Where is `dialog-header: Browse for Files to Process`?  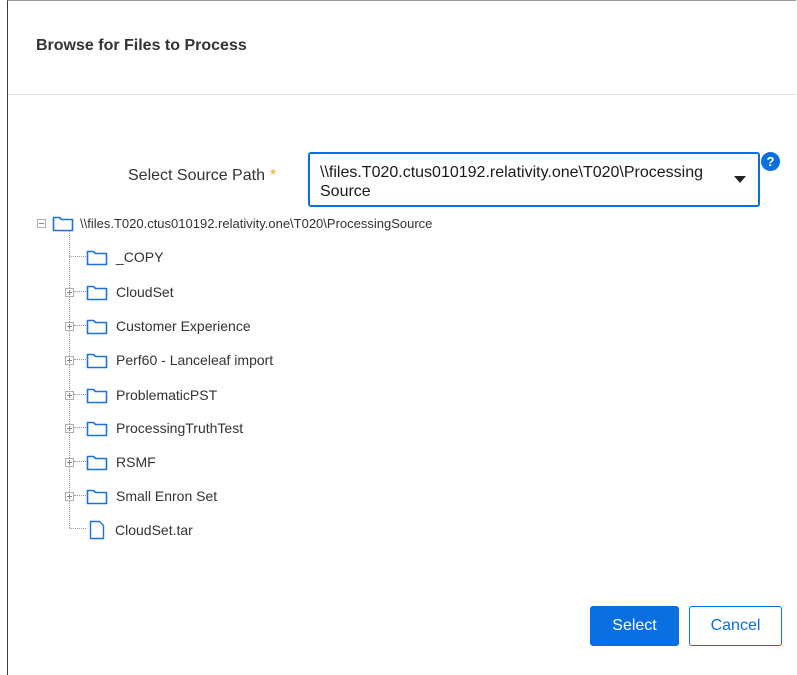
dialog-header: Browse for Files to Process is located at coordinates (402, 48).